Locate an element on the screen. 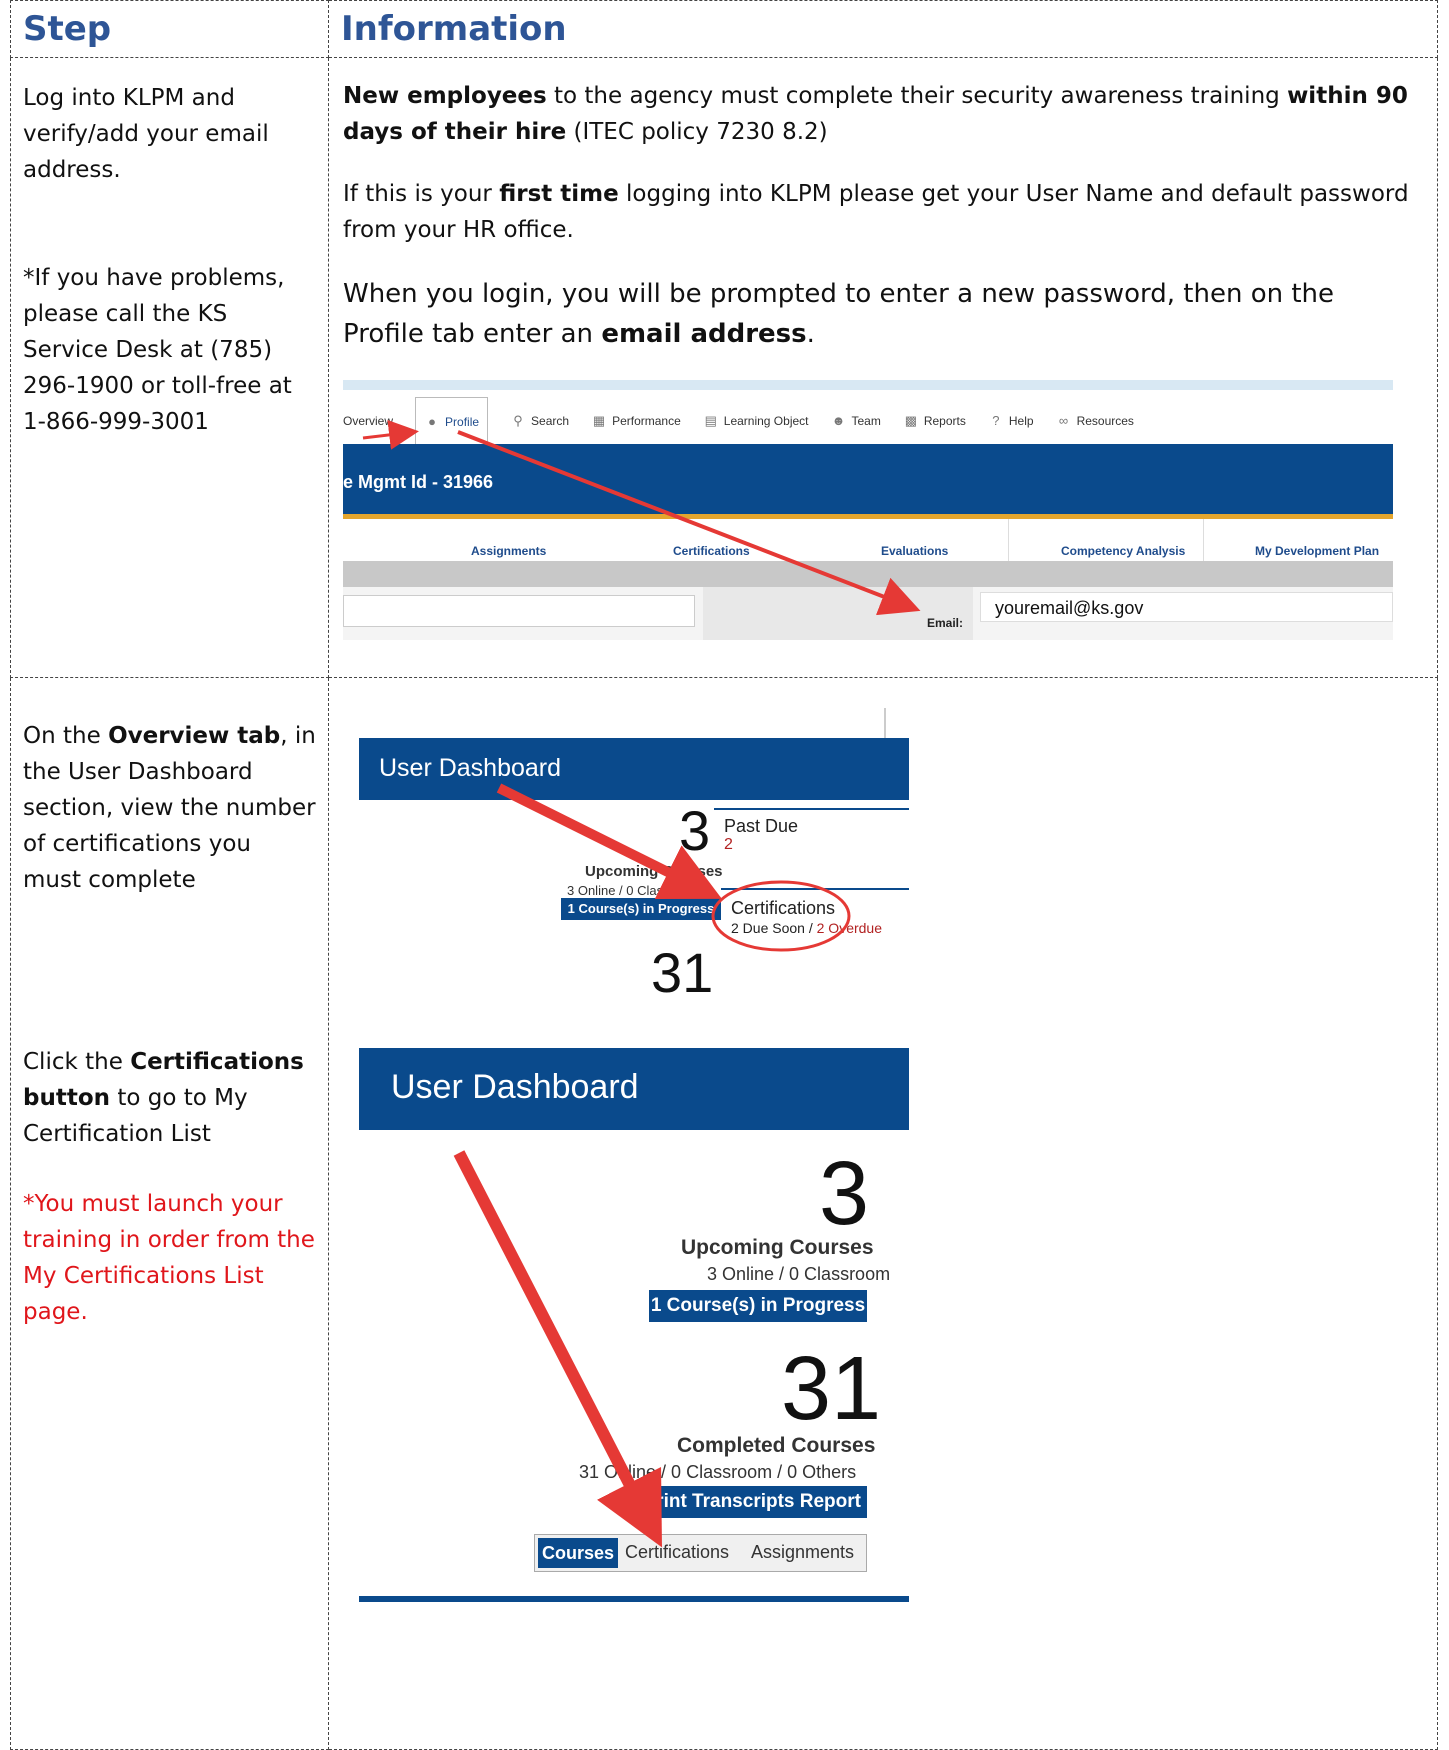  nav-profile: ● Profile is located at coordinates (452, 421).